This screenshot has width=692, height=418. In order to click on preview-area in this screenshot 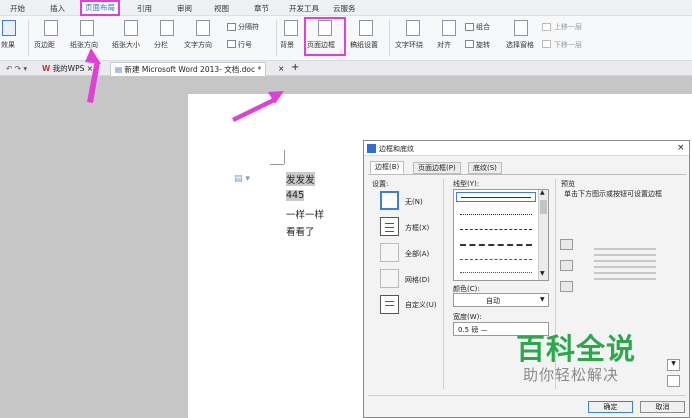, I will do `click(625, 267)`.